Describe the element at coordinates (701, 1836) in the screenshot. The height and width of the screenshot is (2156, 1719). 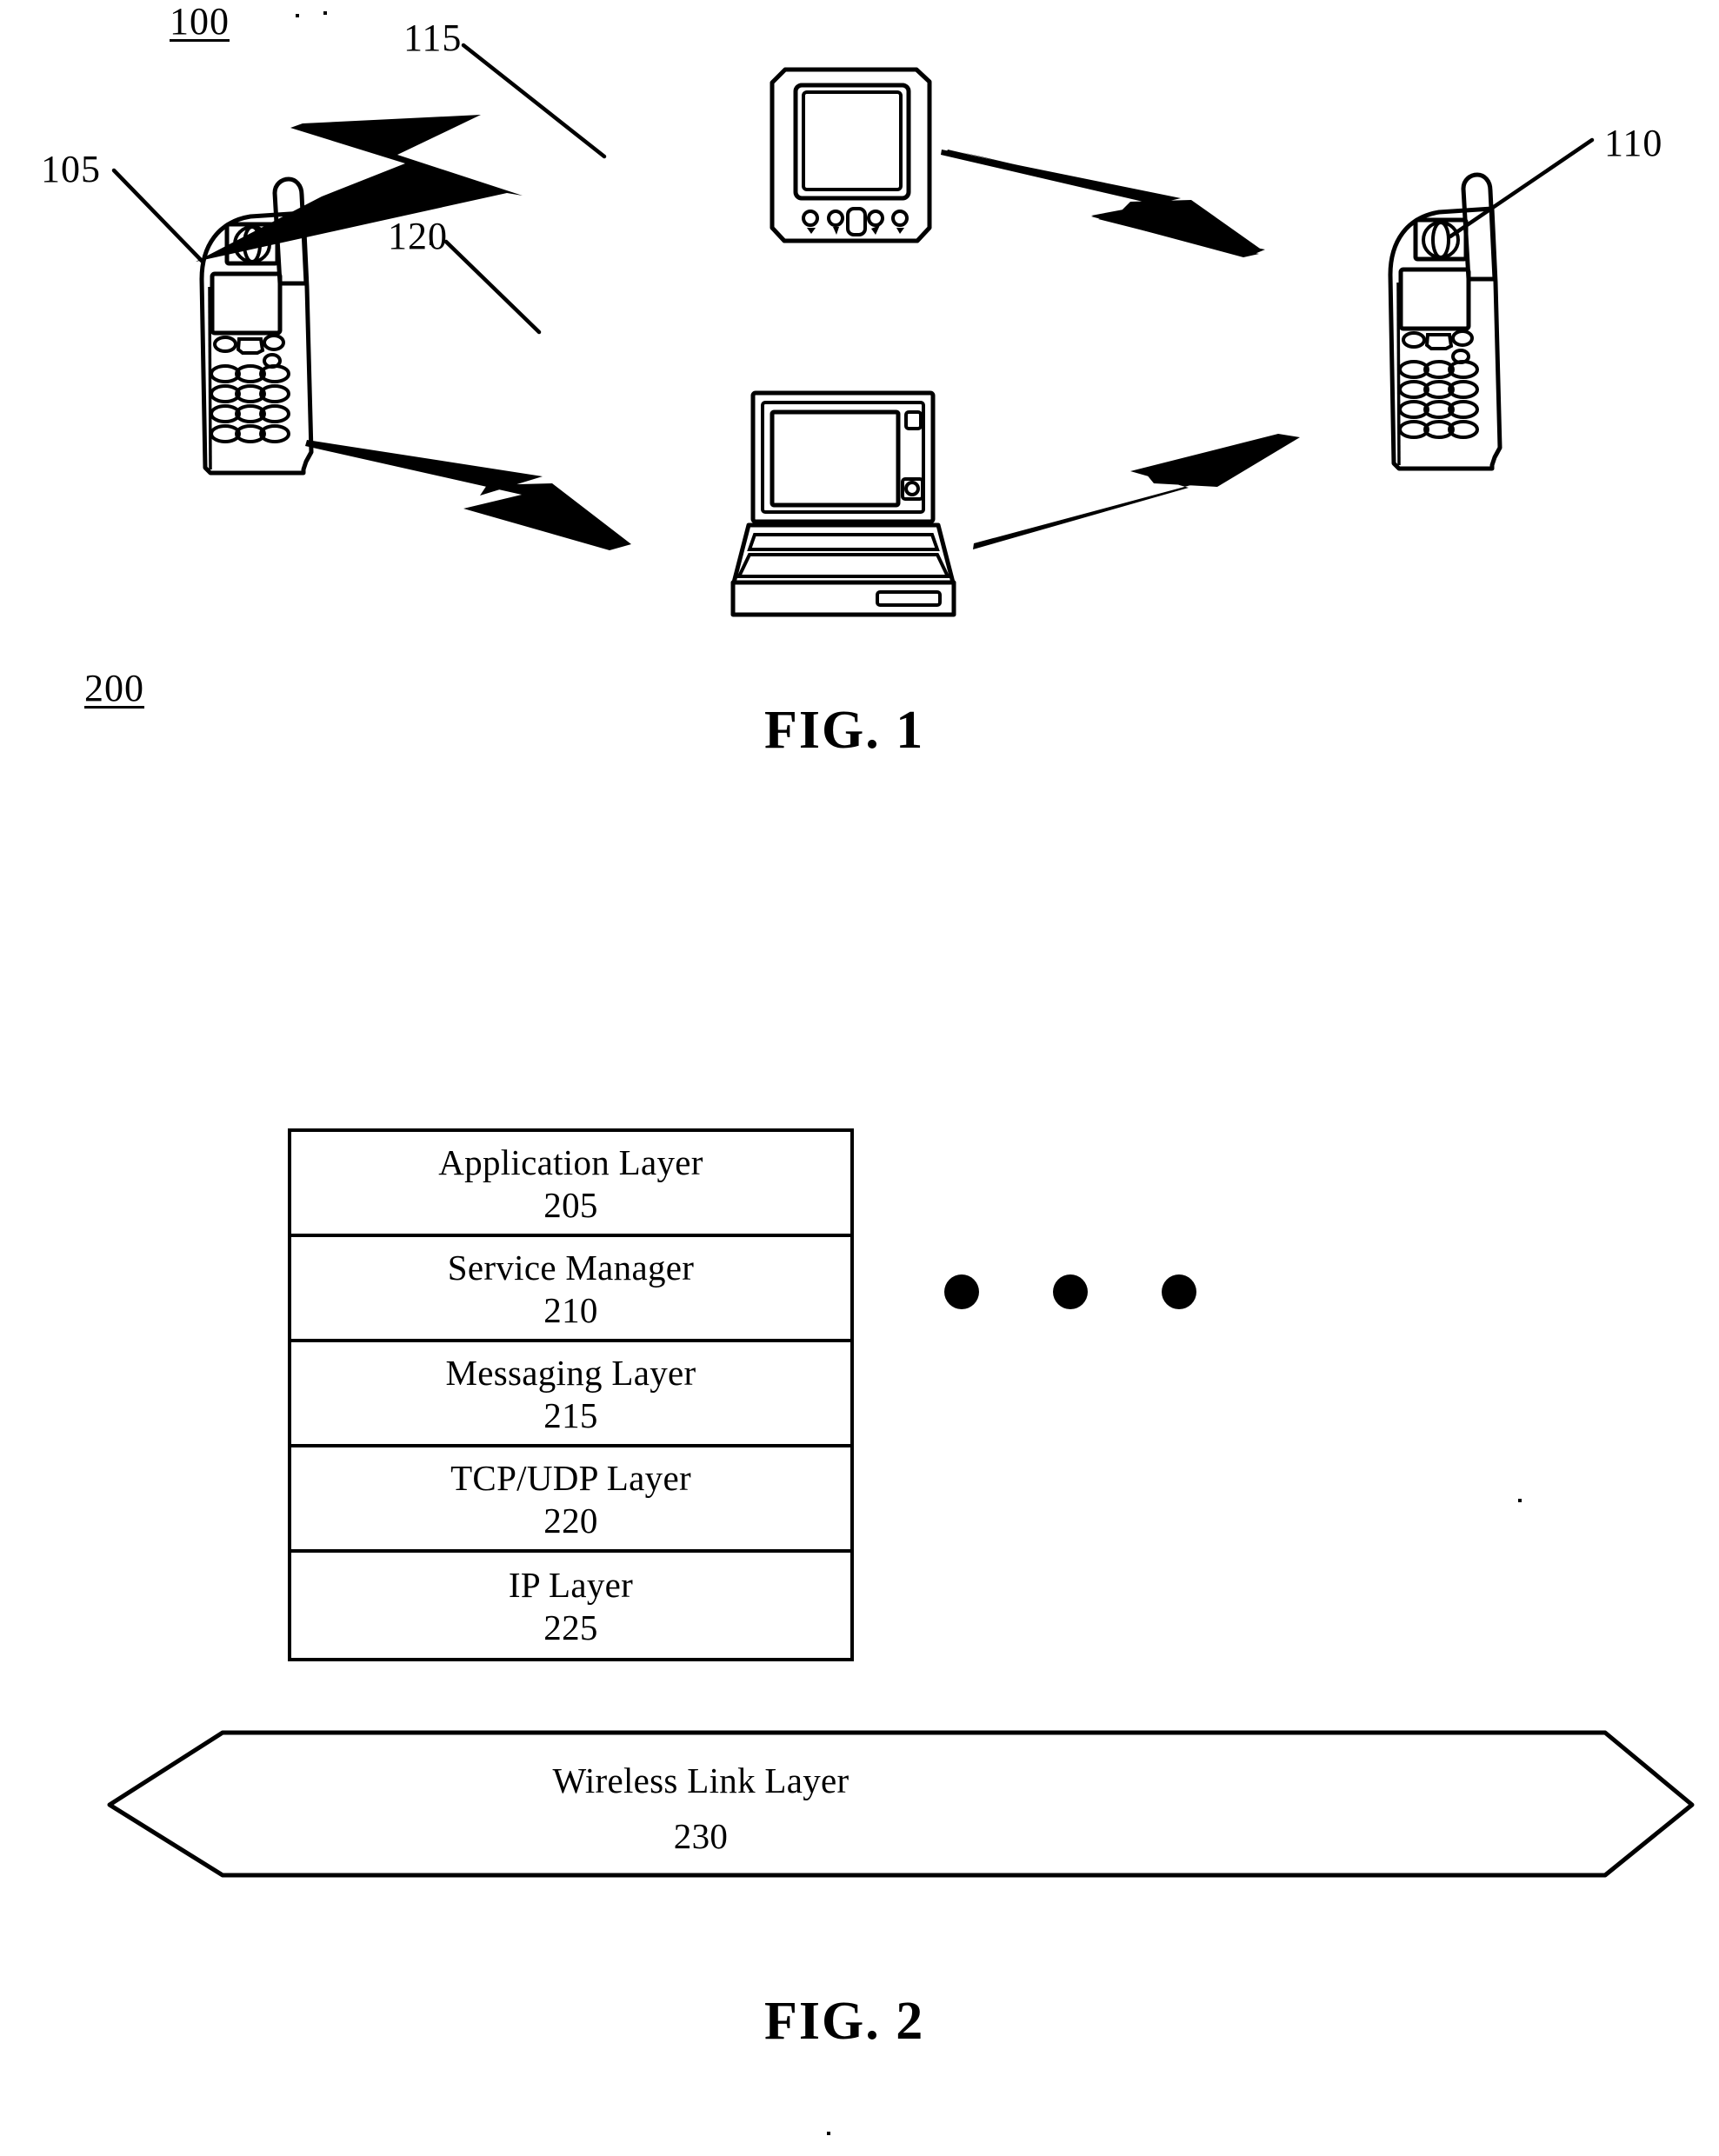
I see `layer-number: 230` at that location.